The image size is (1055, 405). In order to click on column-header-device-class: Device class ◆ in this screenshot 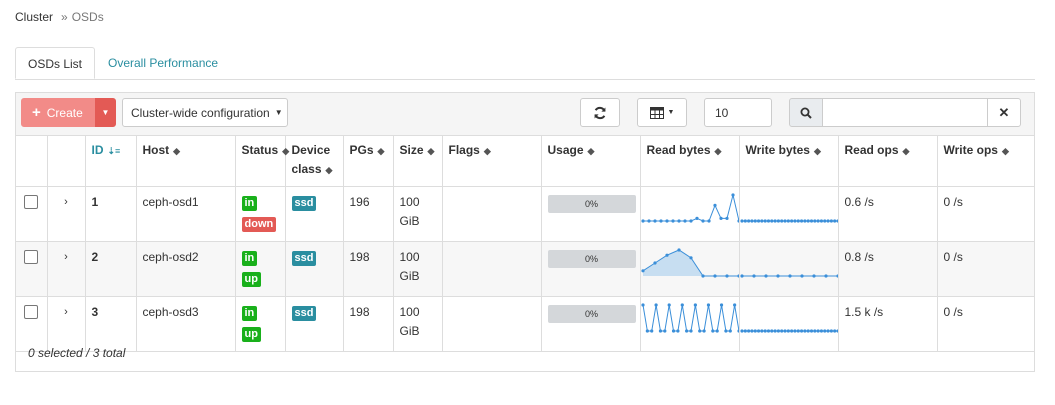, I will do `click(314, 161)`.